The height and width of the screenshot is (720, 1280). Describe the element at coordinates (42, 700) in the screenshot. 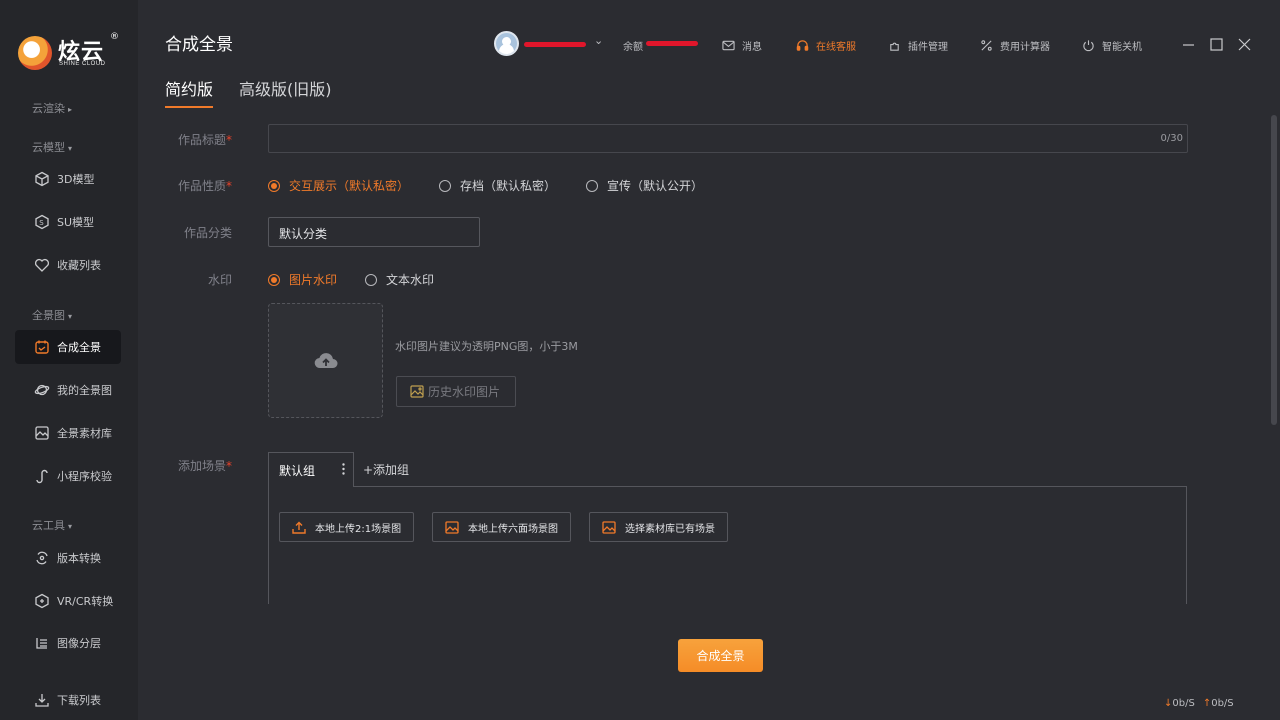

I see `download-icon` at that location.